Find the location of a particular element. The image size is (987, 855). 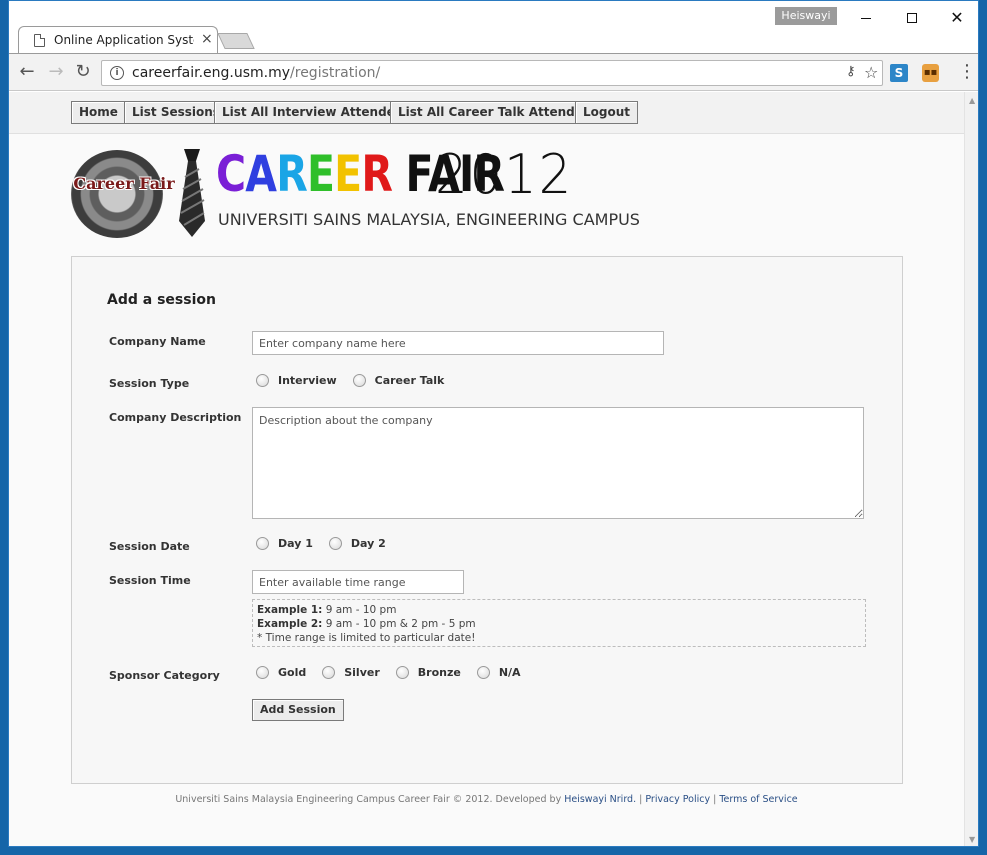

window-close-button: ✕ is located at coordinates (956, 18).